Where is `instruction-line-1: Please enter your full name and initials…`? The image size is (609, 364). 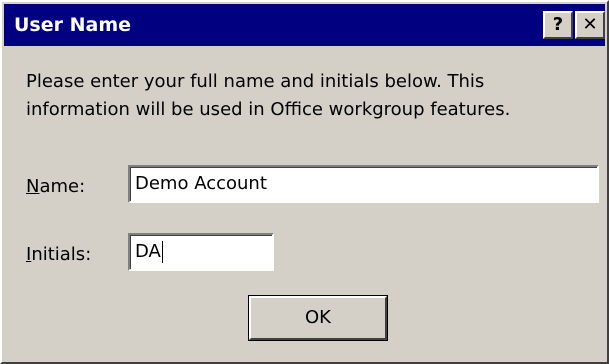 instruction-line-1: Please enter your full name and initials… is located at coordinates (255, 81).